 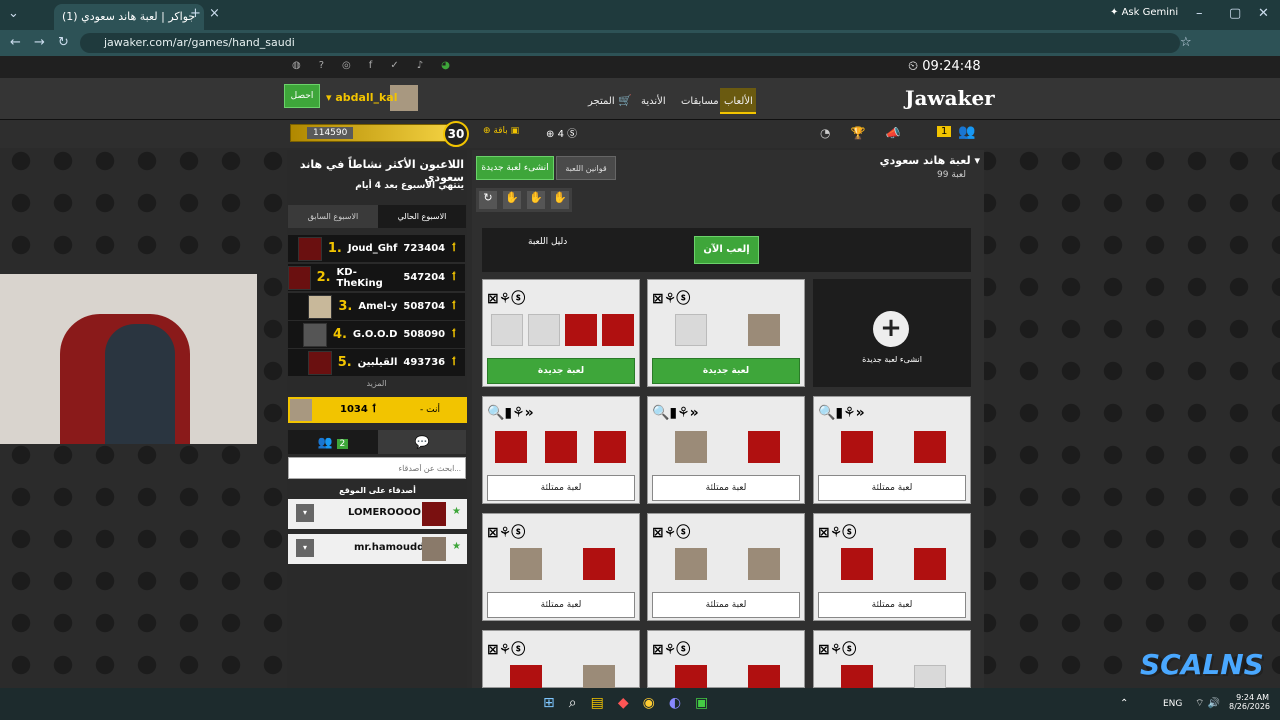 What do you see at coordinates (1186, 42) in the screenshot?
I see `bookmark-star-icon: ☆` at bounding box center [1186, 42].